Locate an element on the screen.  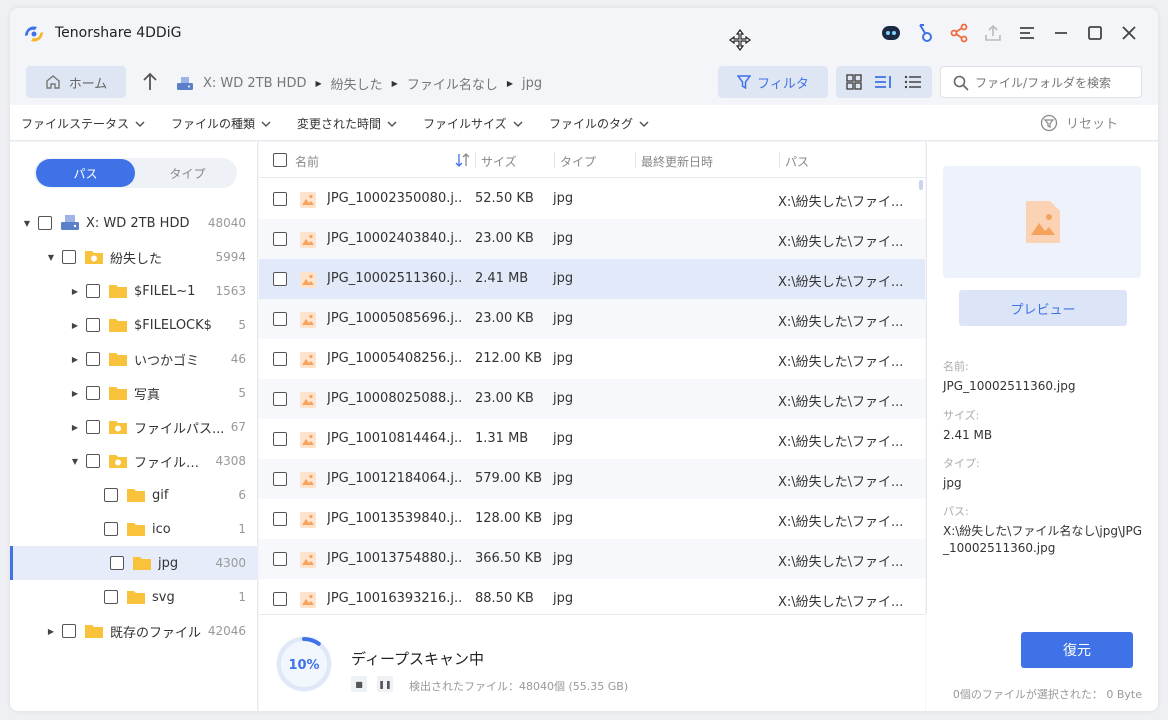
scrollbar-thumb is located at coordinates (921, 185).